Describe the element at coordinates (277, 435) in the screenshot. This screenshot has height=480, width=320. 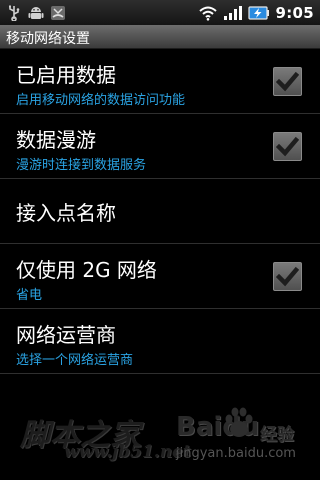
I see `watermark-jingyan-label: 经验` at that location.